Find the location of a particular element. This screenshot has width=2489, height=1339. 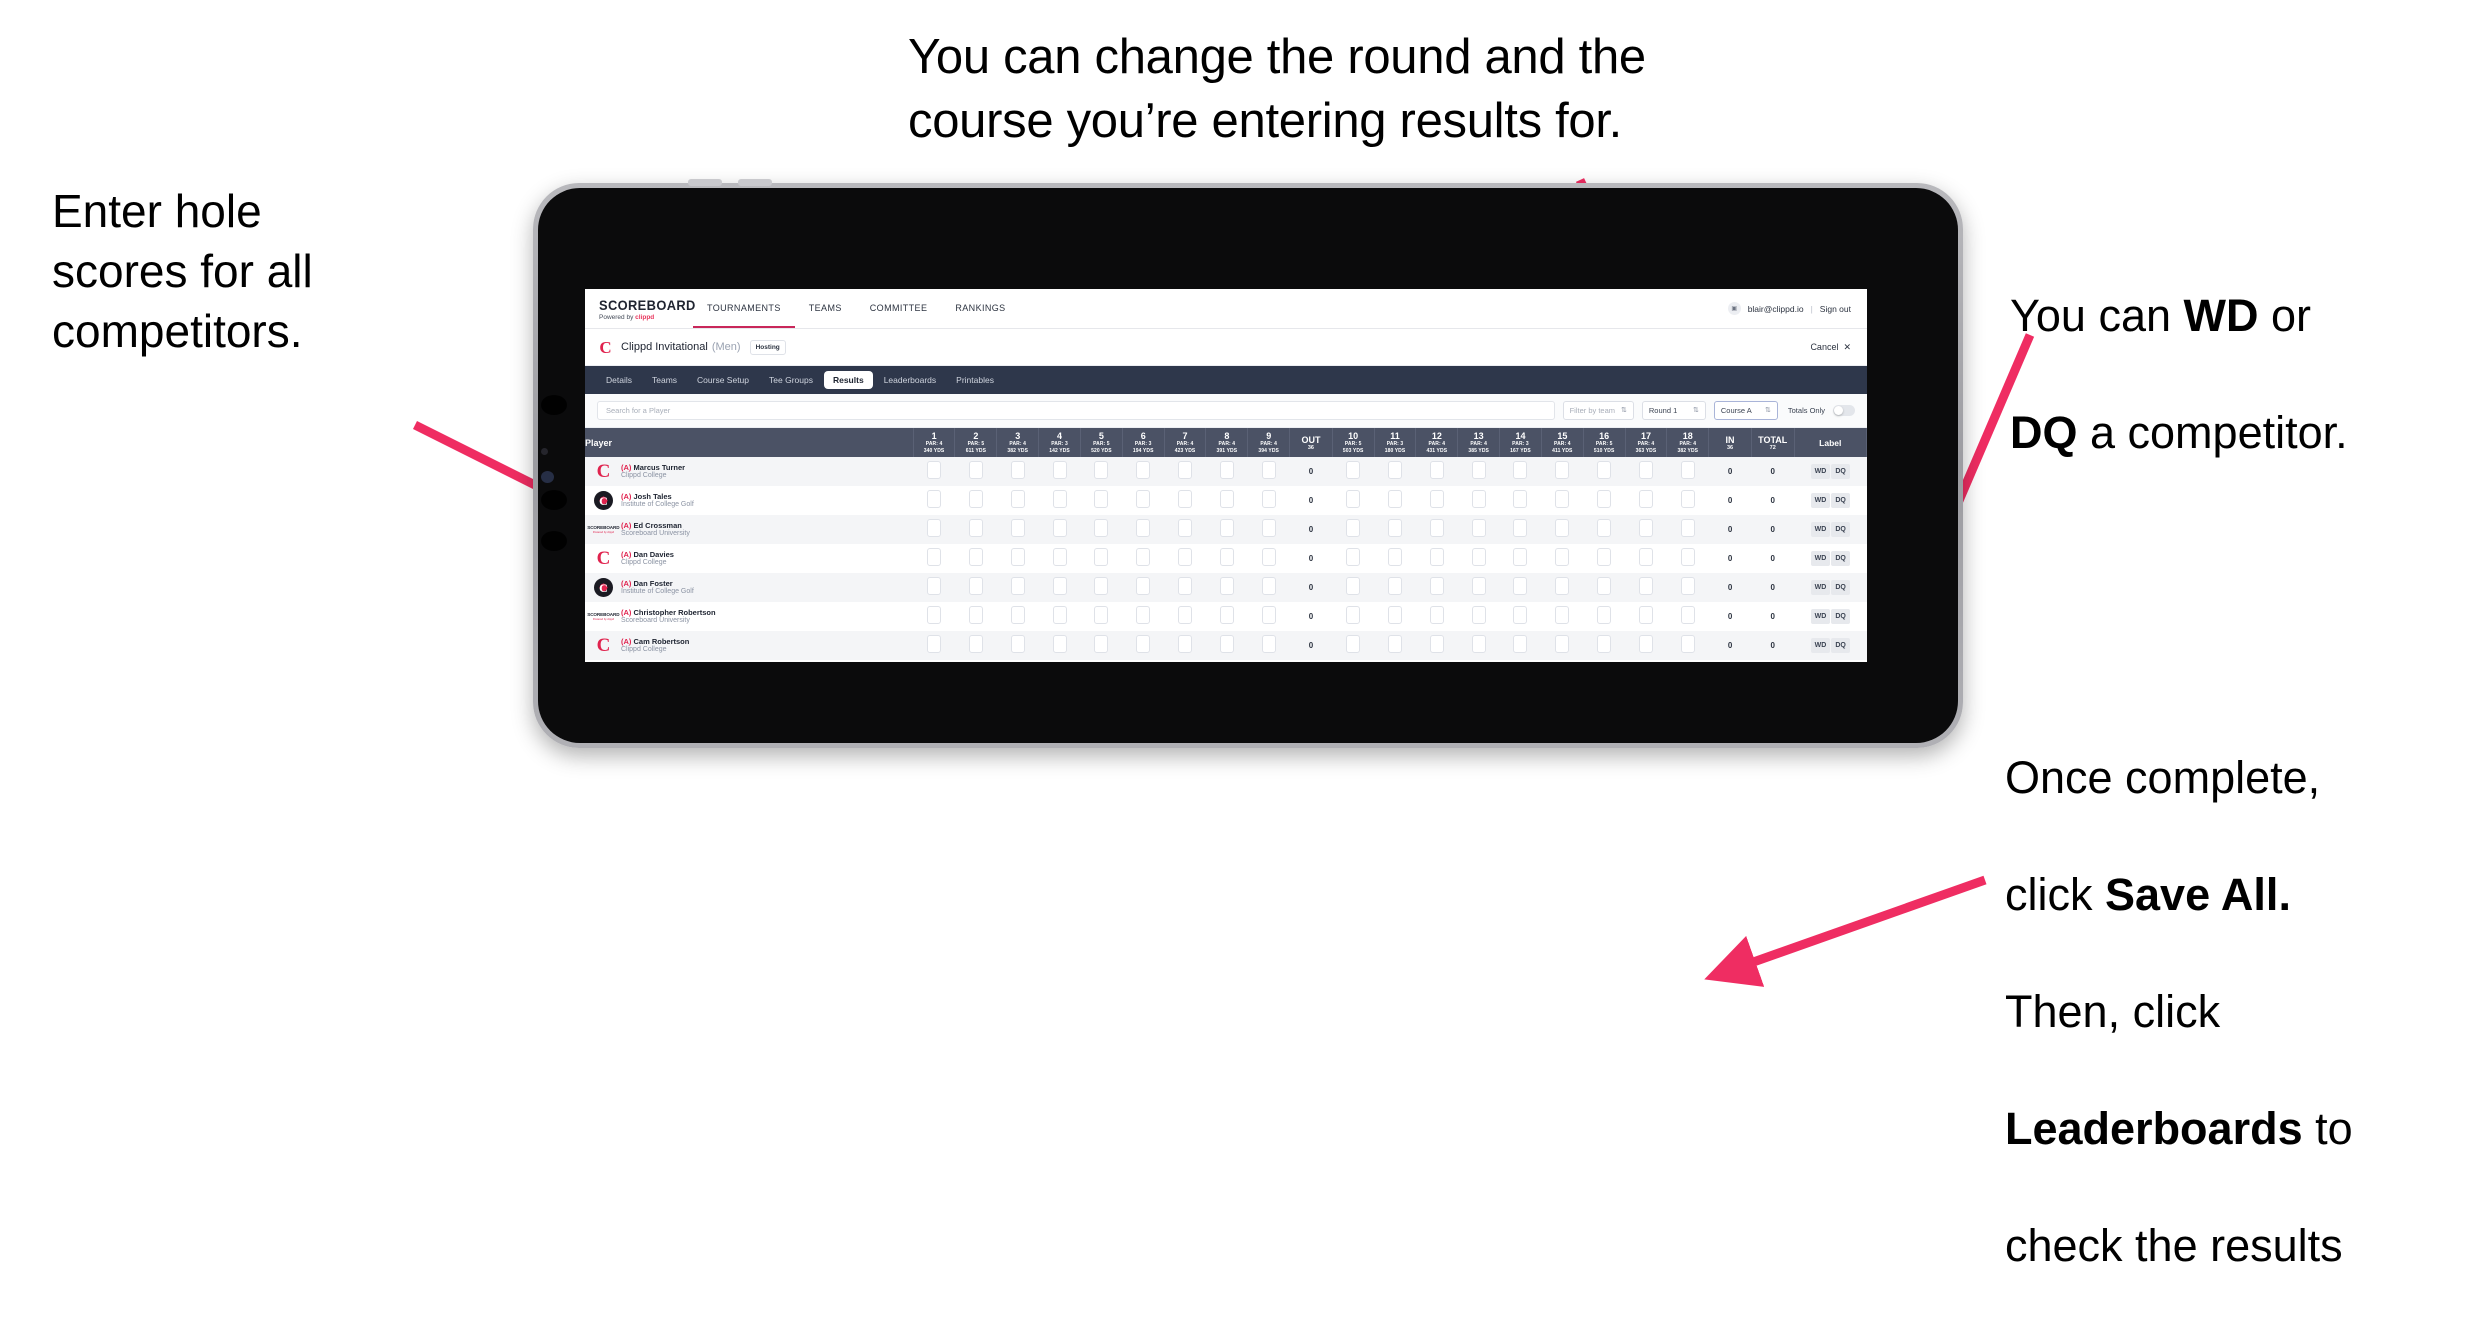

tab-course-setup: Course Setup is located at coordinates (723, 380).